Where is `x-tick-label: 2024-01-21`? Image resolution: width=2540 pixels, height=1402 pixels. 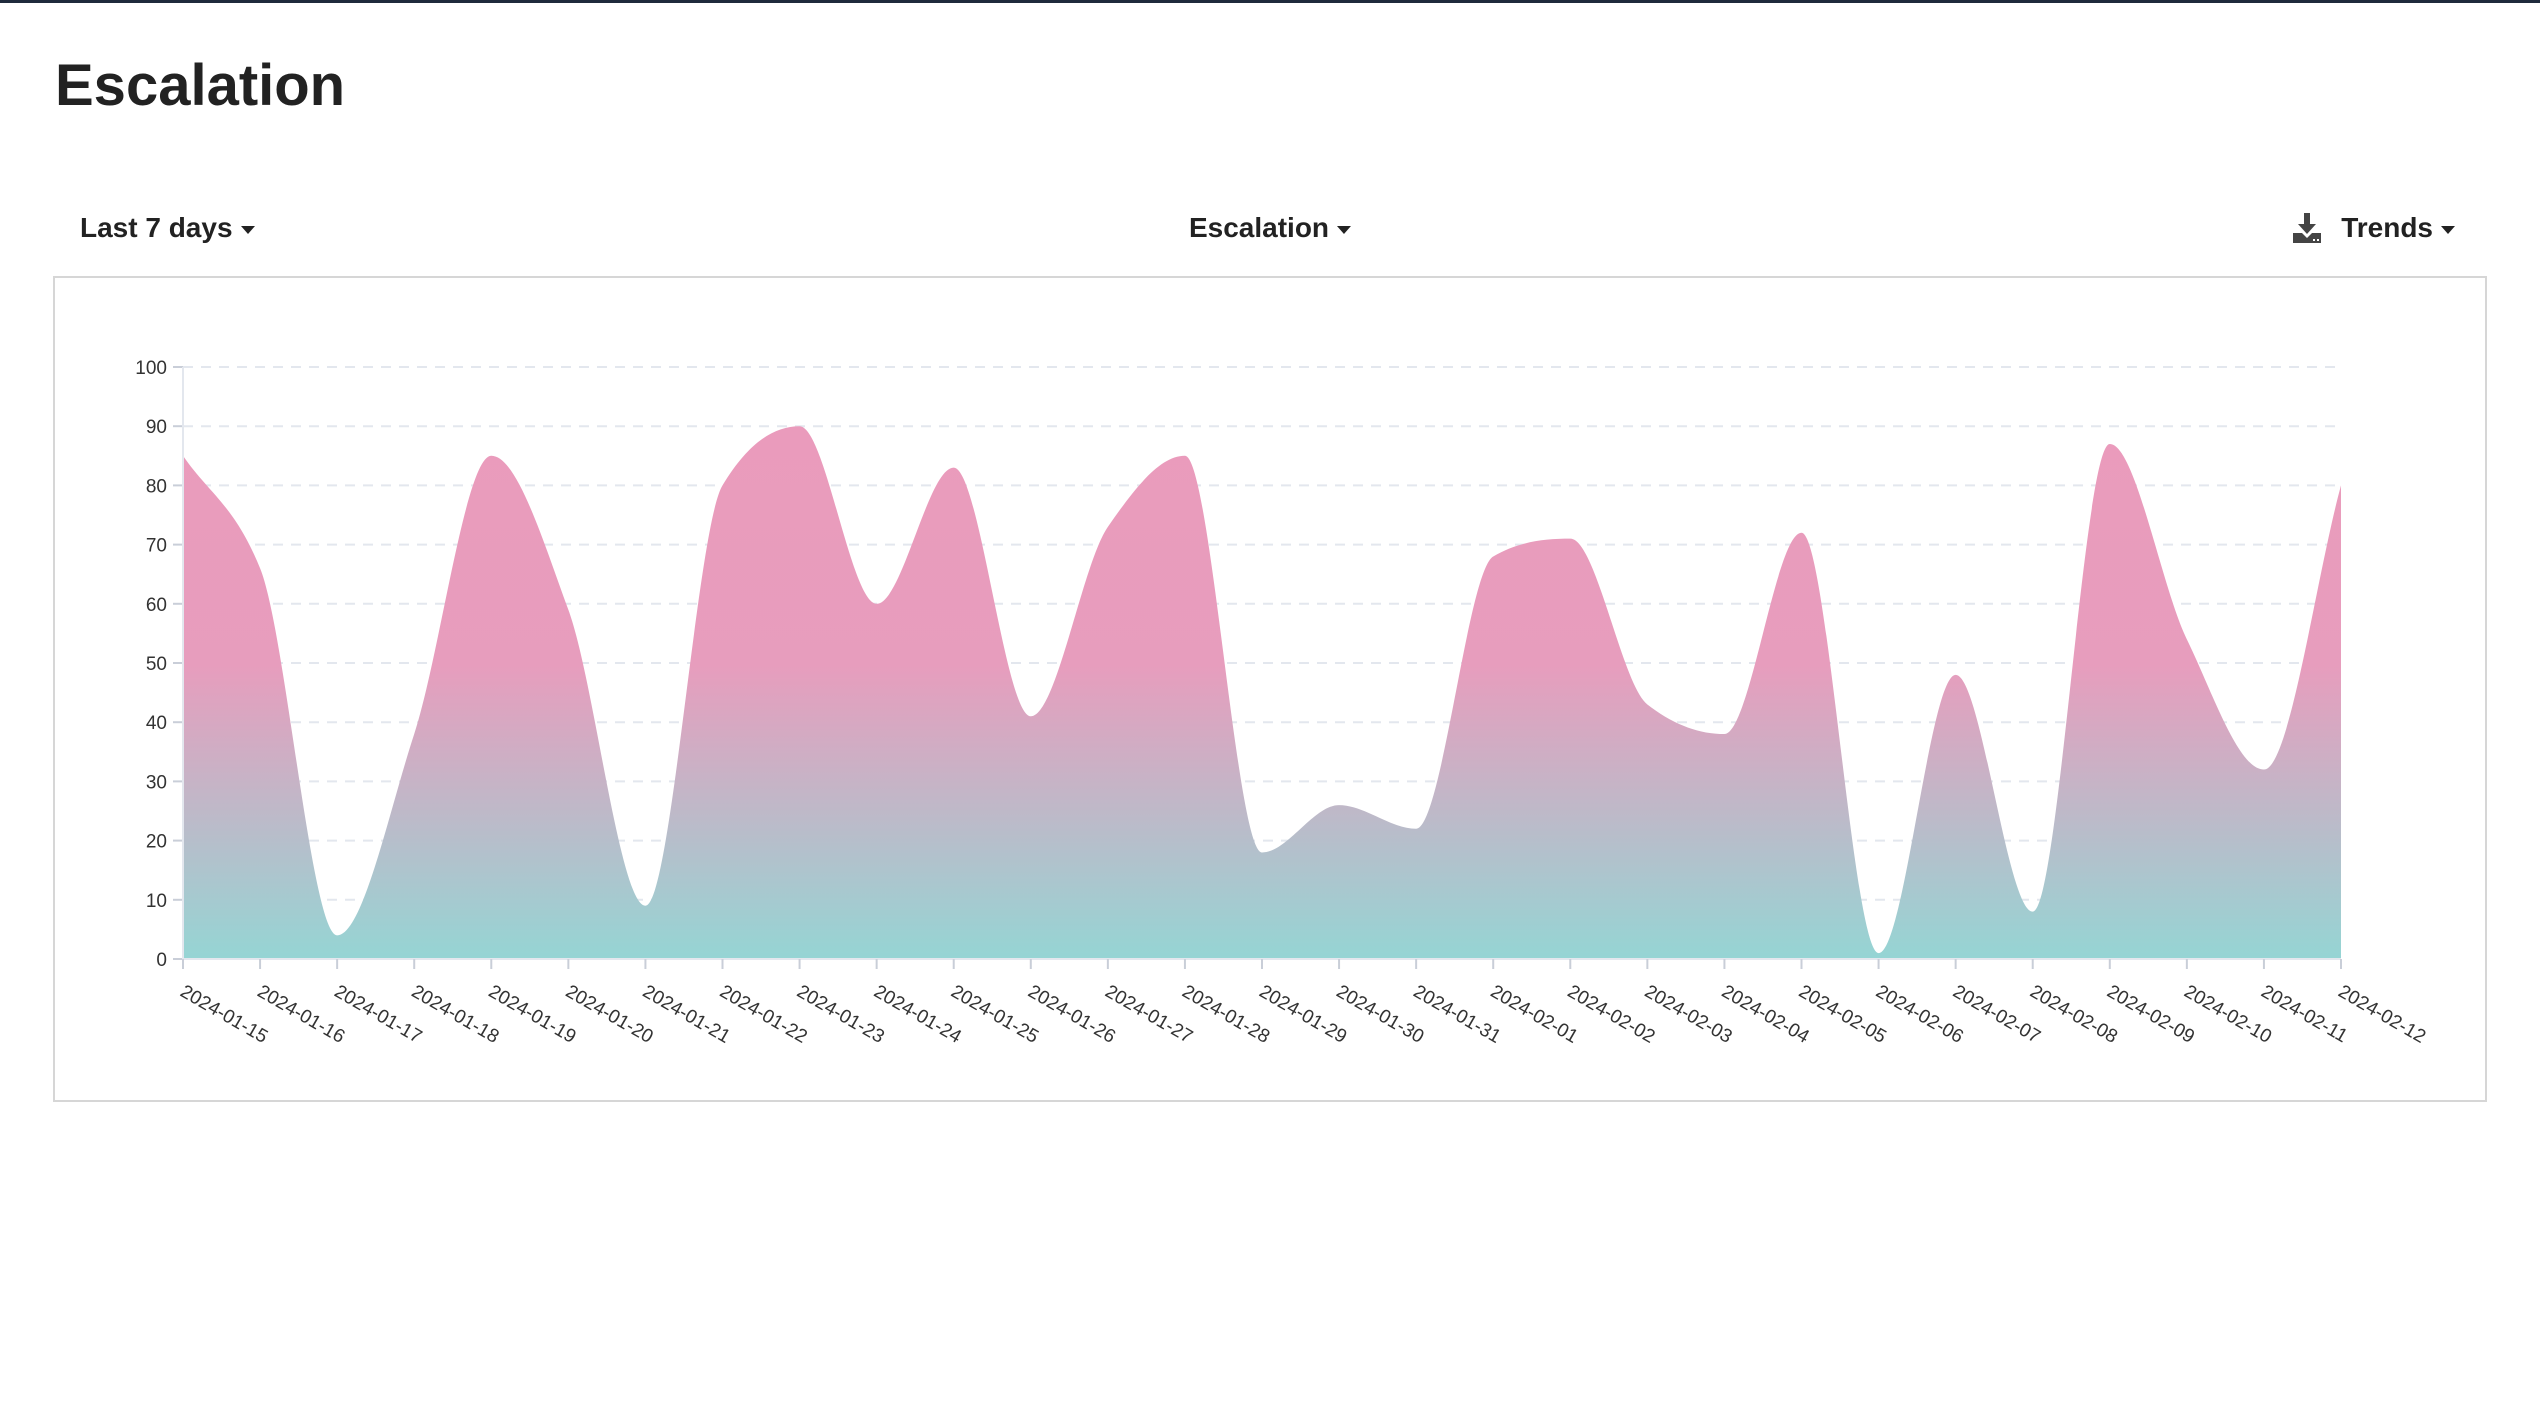
x-tick-label: 2024-01-21 is located at coordinates (686, 1014).